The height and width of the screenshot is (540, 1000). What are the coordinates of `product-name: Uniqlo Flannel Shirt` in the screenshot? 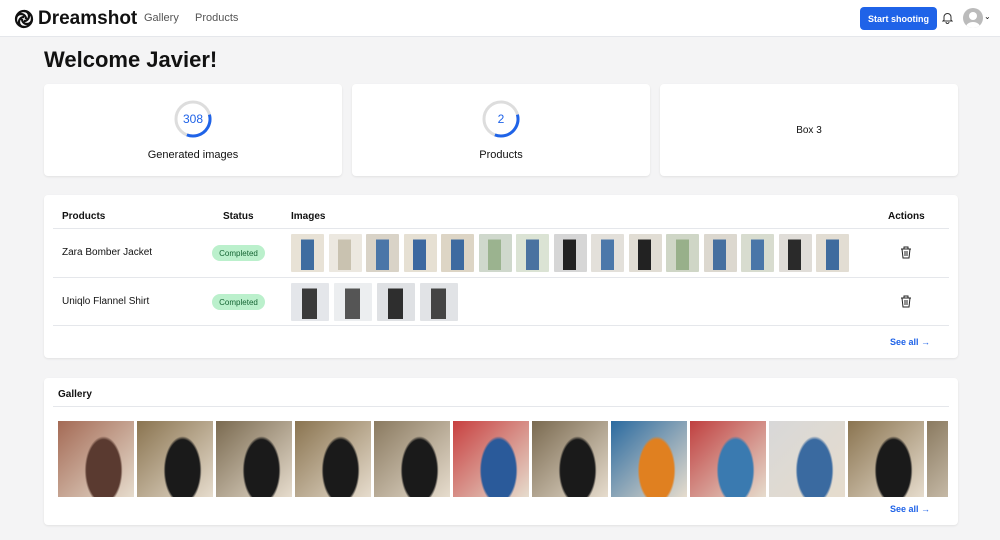 It's located at (106, 301).